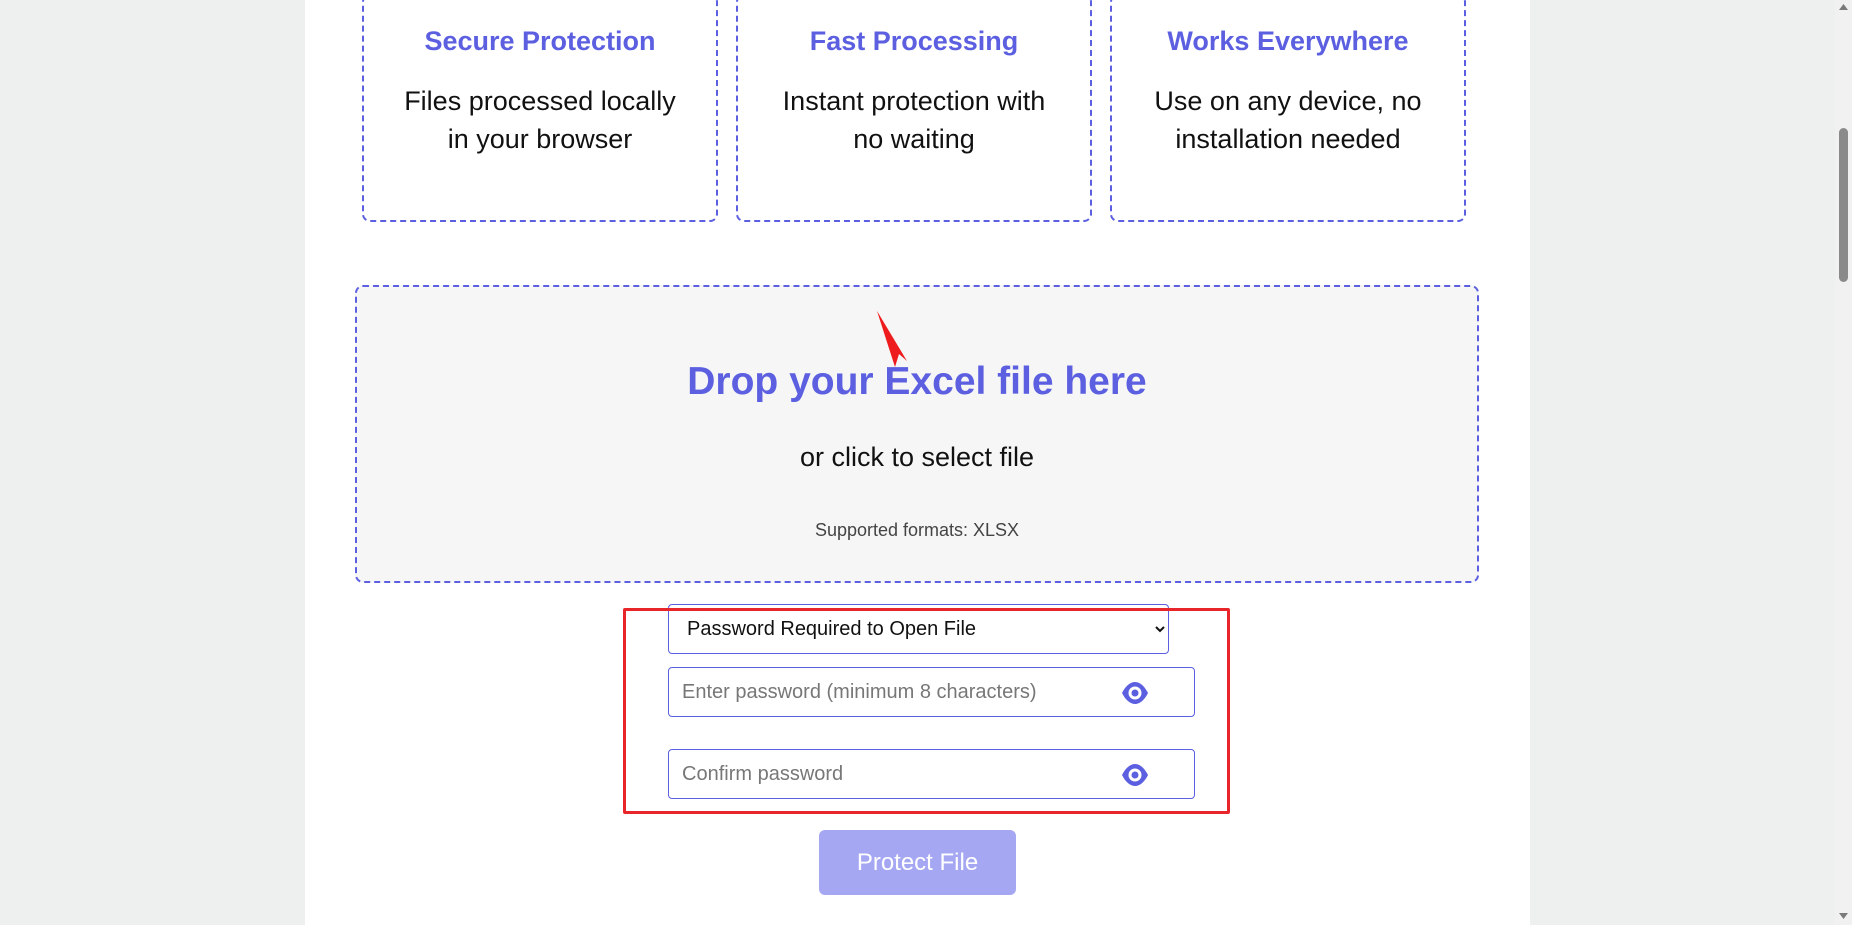  I want to click on feature-title: Secure Protection, so click(540, 41).